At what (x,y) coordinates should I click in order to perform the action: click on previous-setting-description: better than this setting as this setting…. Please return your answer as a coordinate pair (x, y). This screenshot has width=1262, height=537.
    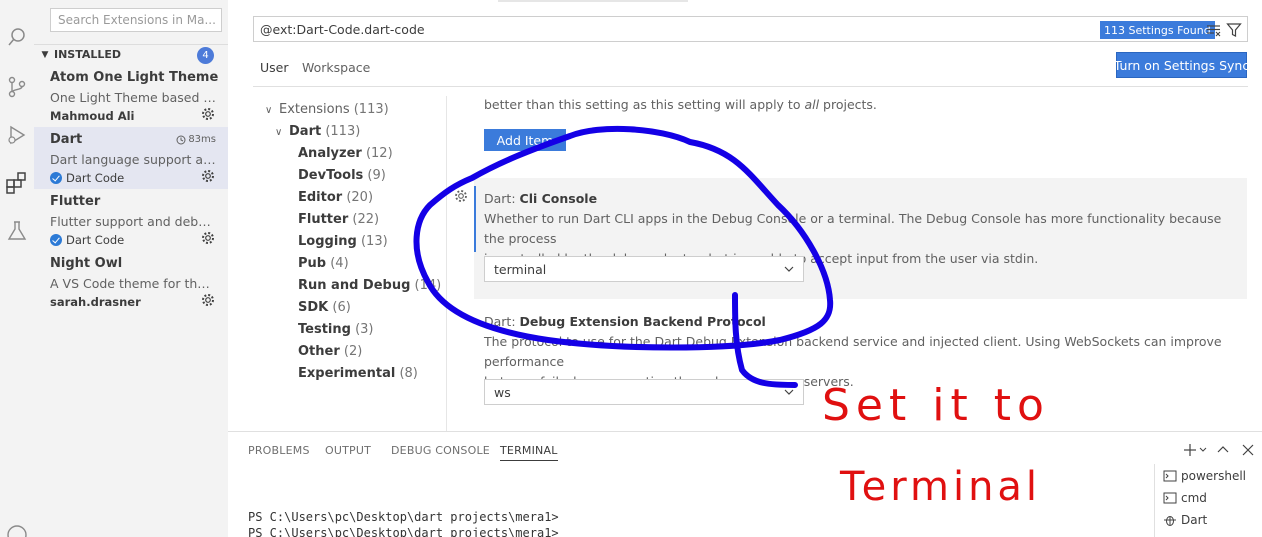
    Looking at the image, I should click on (680, 104).